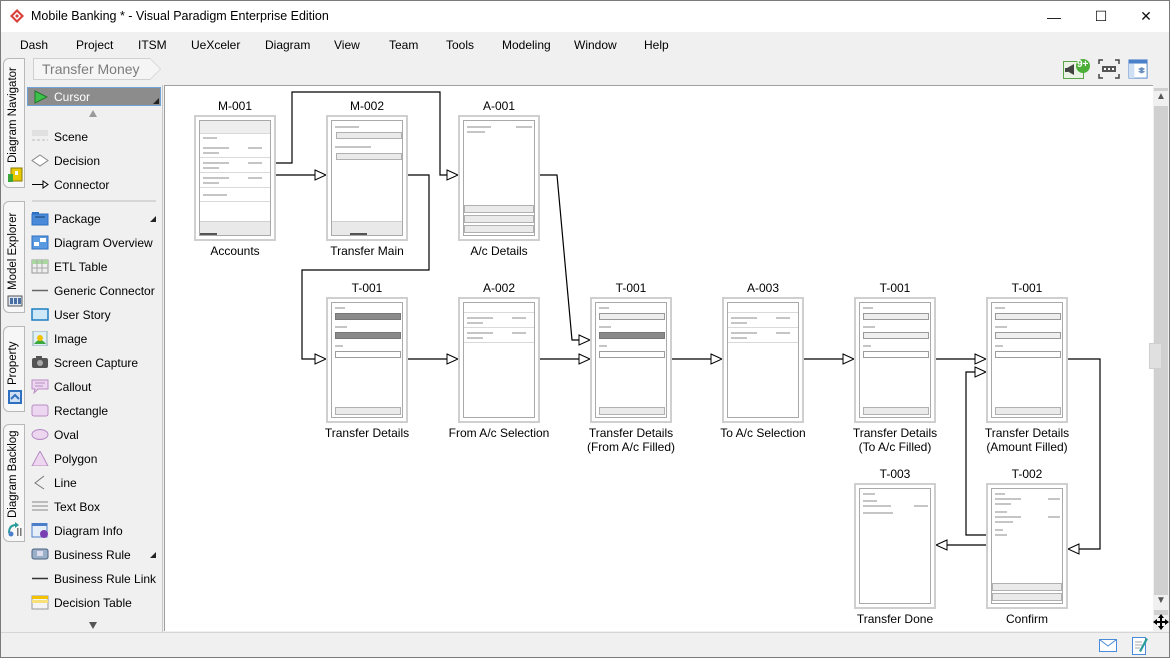 Image resolution: width=1170 pixels, height=658 pixels. What do you see at coordinates (1161, 602) in the screenshot?
I see `scroll-down-button: ▼` at bounding box center [1161, 602].